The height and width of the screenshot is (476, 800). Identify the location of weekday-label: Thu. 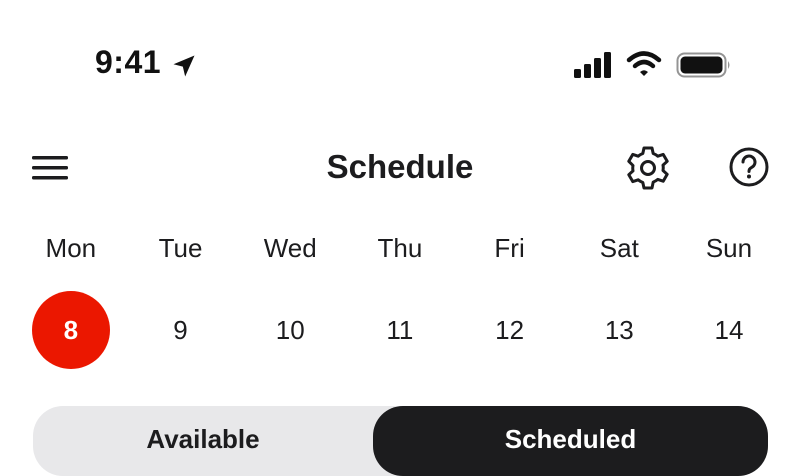
(400, 248).